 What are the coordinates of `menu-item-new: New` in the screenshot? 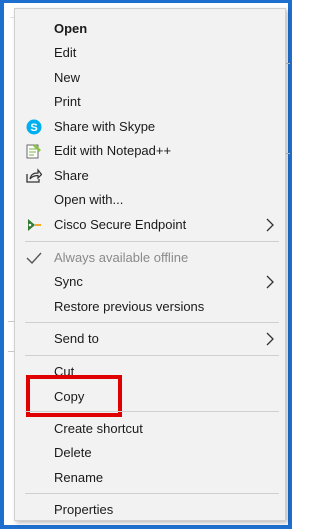 It's located at (150, 78).